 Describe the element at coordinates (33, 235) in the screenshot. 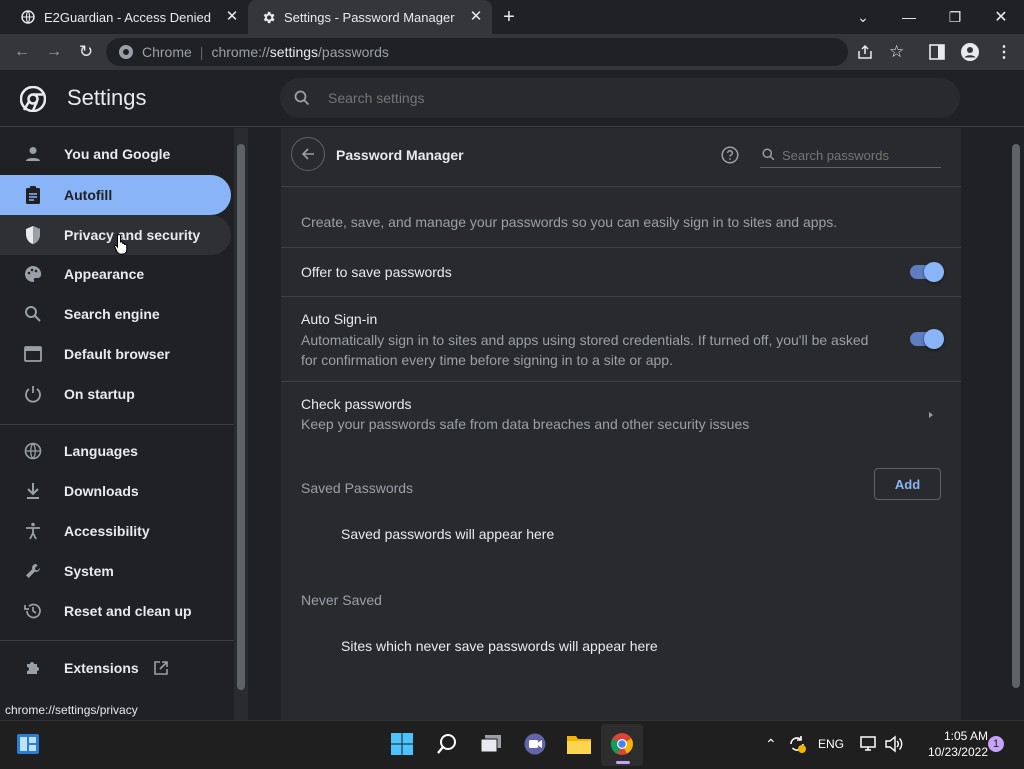

I see `shield-icon` at that location.